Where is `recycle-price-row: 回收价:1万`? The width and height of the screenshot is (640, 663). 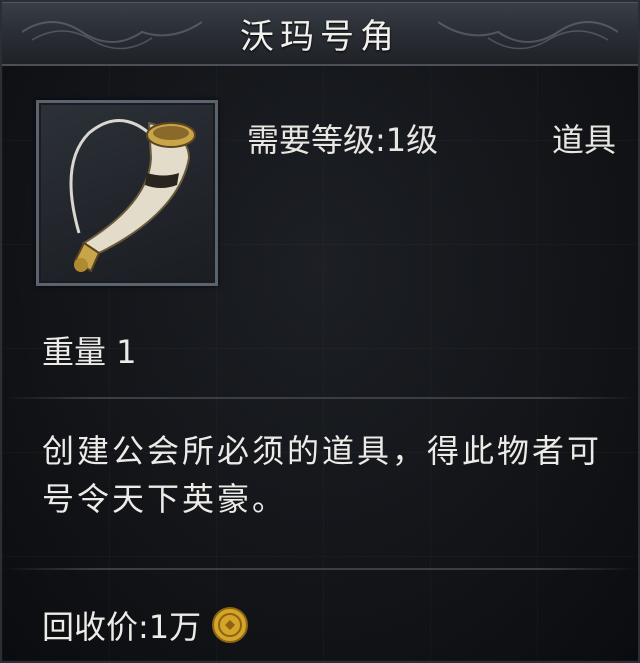 recycle-price-row: 回收价:1万 is located at coordinates (145, 625).